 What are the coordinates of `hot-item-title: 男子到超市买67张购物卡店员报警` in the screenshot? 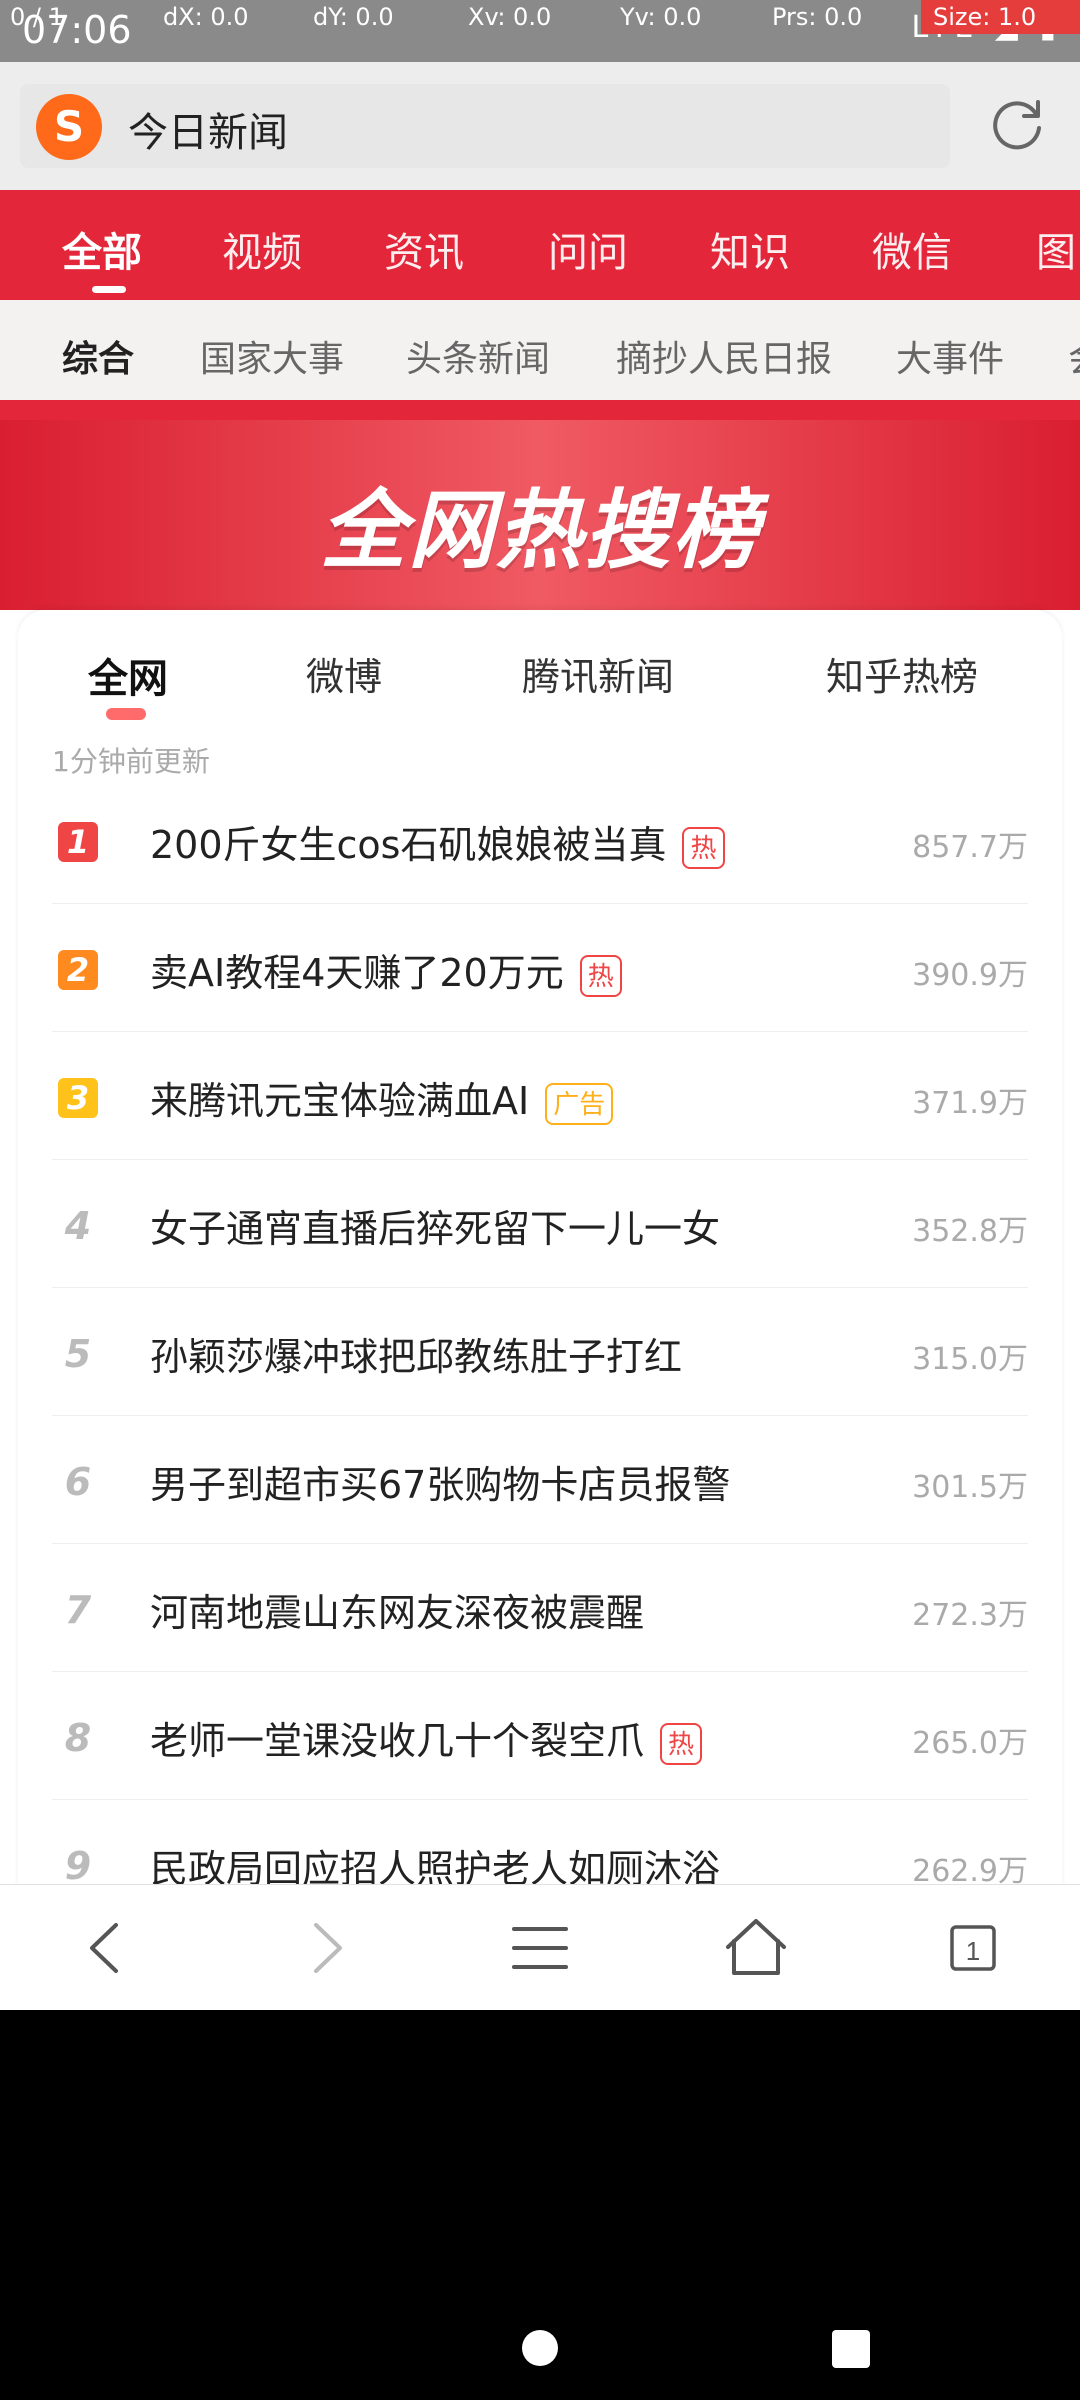 It's located at (440, 1485).